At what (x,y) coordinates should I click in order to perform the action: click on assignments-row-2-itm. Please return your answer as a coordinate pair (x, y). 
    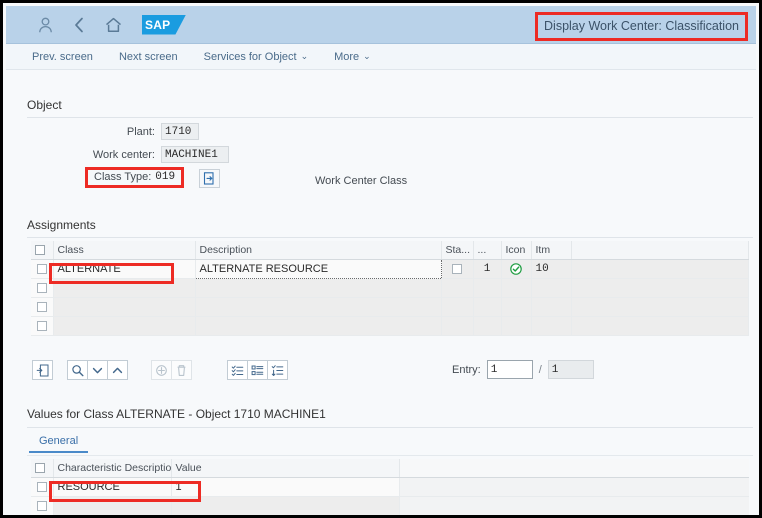
    Looking at the image, I should click on (551, 307).